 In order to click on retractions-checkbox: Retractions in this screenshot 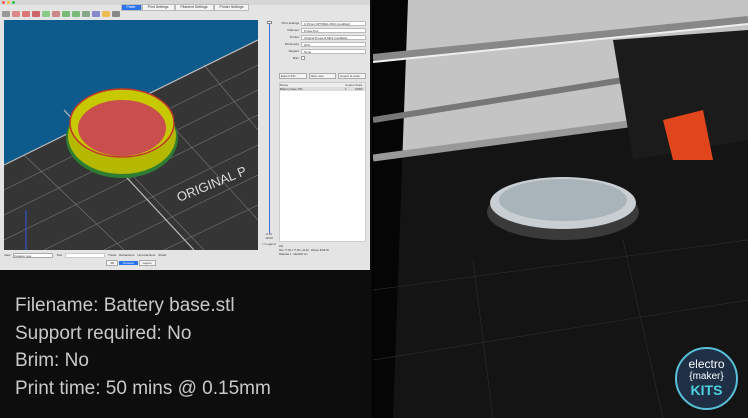, I will do `click(126, 255)`.